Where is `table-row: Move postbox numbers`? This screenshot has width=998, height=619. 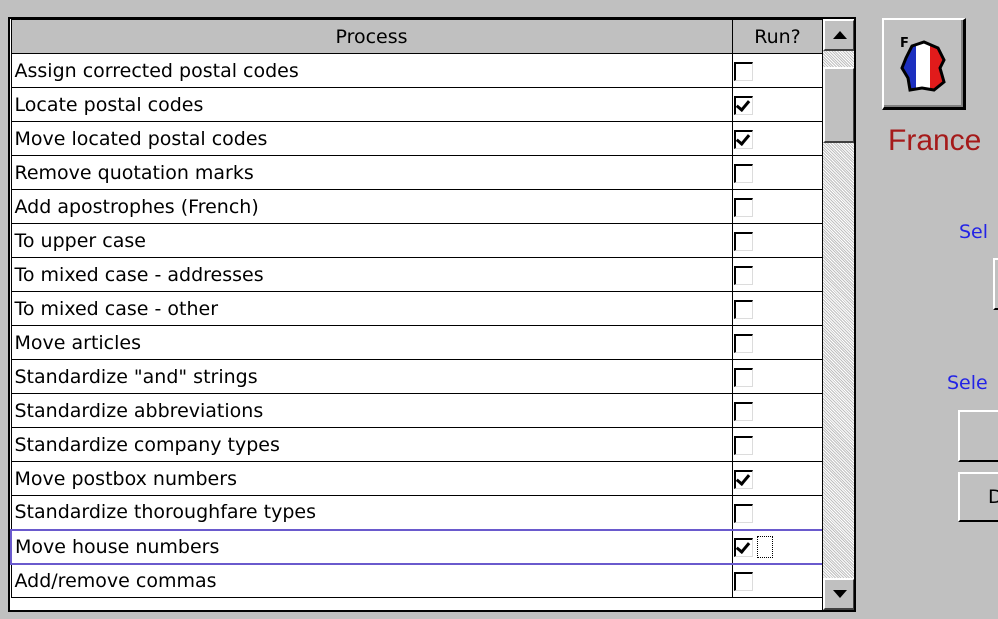 table-row: Move postbox numbers is located at coordinates (417, 478).